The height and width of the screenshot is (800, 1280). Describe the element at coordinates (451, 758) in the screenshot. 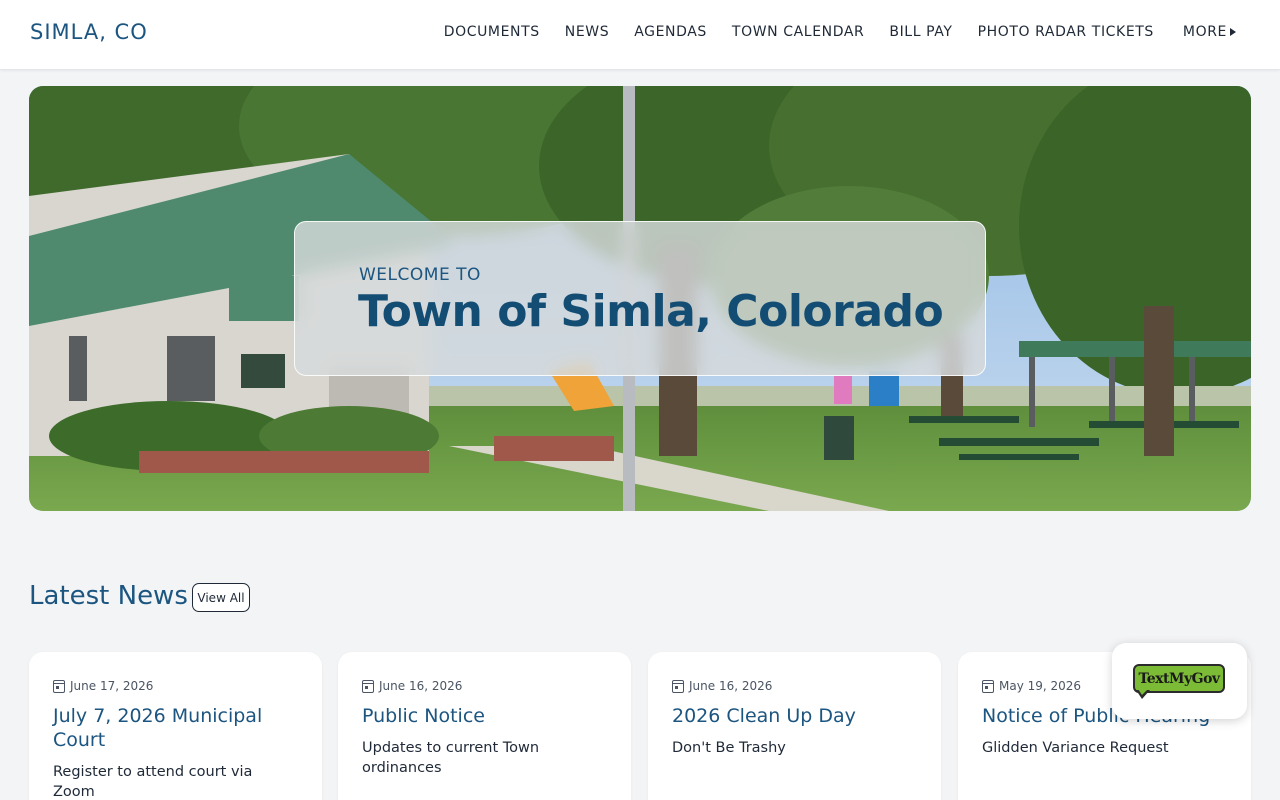

I see `news-card-description: Updates to current Town ordinances` at that location.